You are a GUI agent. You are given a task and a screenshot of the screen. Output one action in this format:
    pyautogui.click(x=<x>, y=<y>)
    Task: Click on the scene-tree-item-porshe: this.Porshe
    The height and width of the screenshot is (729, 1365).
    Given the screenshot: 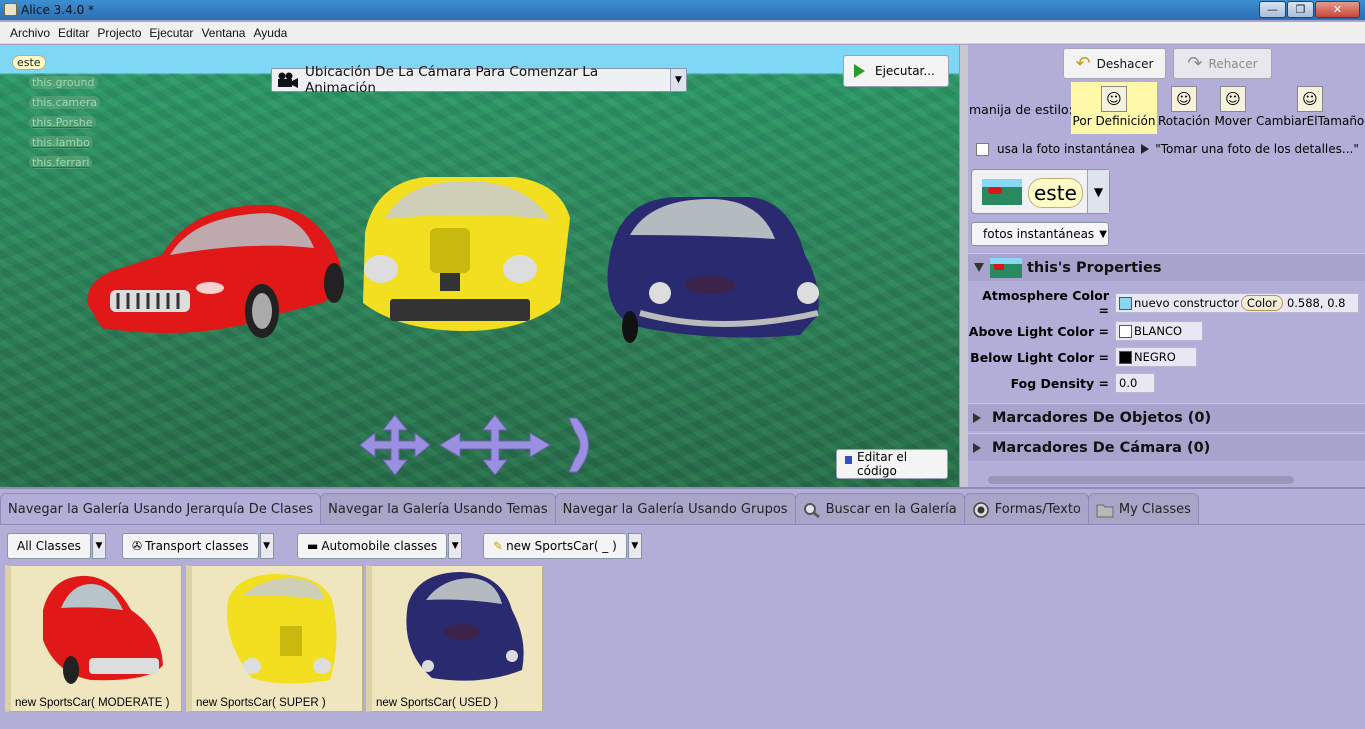 What is the action you would take?
    pyautogui.click(x=62, y=122)
    